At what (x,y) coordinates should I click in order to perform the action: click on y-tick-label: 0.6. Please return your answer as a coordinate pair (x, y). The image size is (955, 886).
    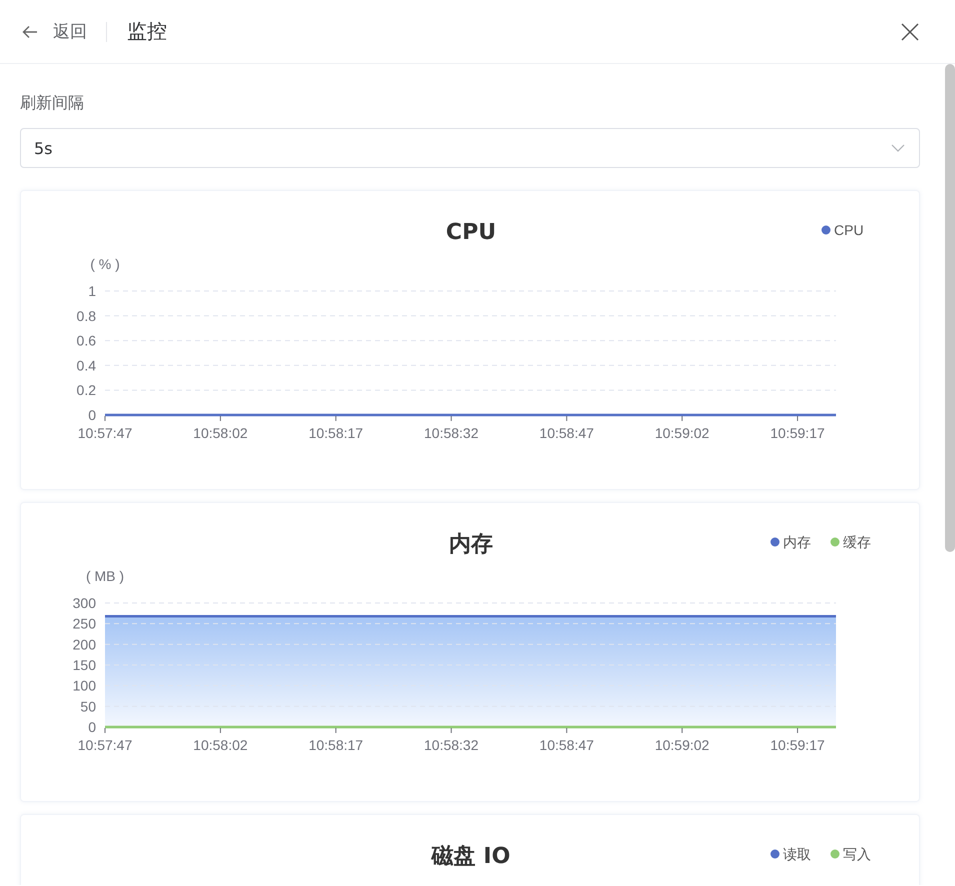
    Looking at the image, I should click on (86, 340).